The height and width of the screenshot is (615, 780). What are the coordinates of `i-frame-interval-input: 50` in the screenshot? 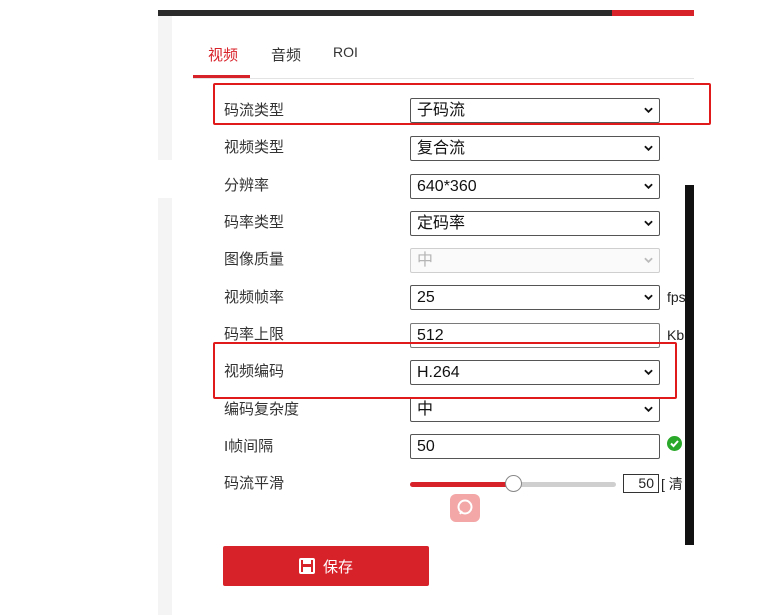 It's located at (535, 446).